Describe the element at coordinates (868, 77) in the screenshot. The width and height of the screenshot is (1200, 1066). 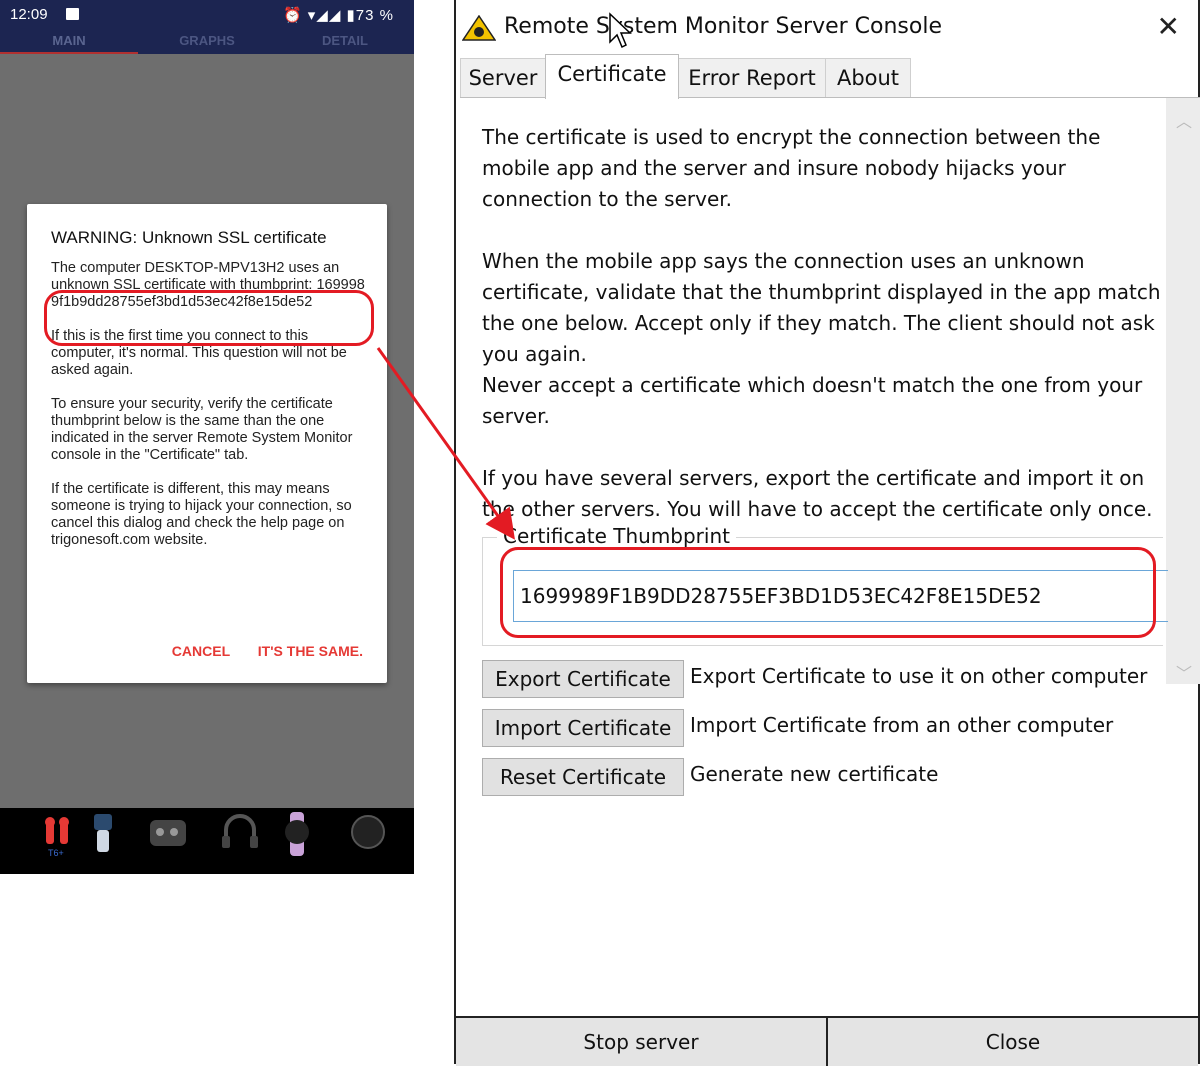
I see `tab-about: About` at that location.